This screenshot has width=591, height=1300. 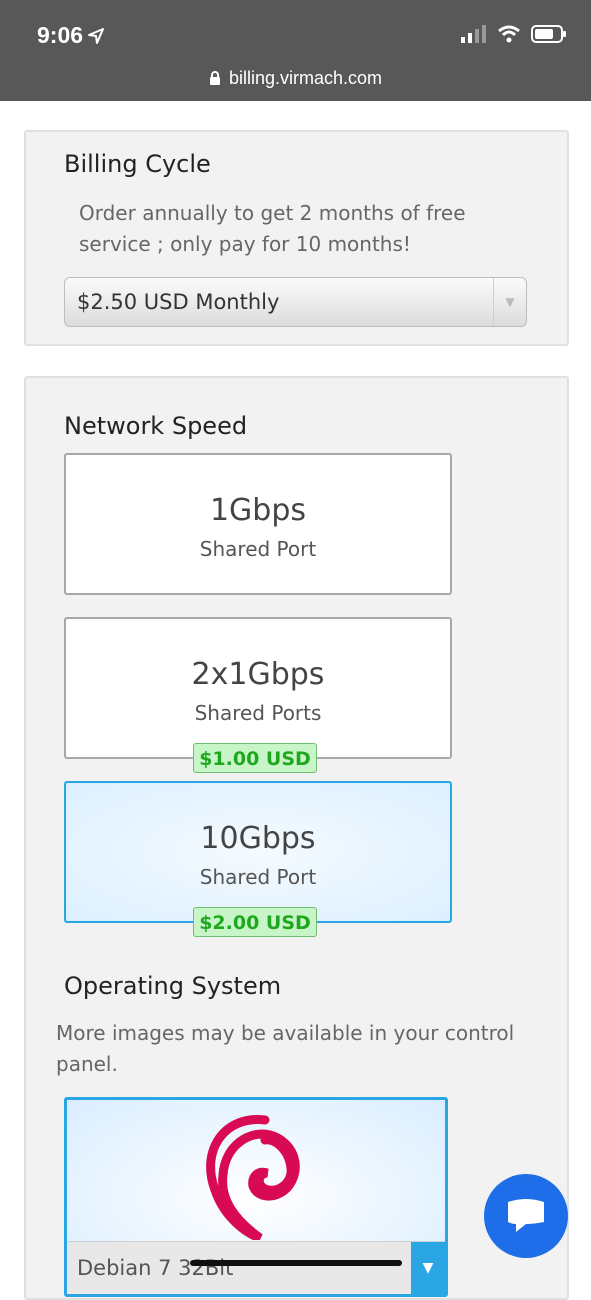 I want to click on wifi-icon, so click(x=509, y=34).